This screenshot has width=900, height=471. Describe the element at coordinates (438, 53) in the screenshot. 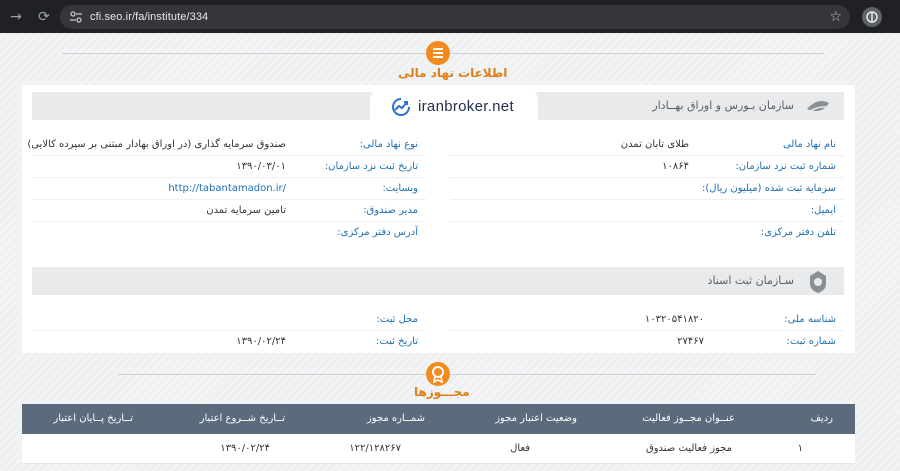

I see `list-icon` at that location.